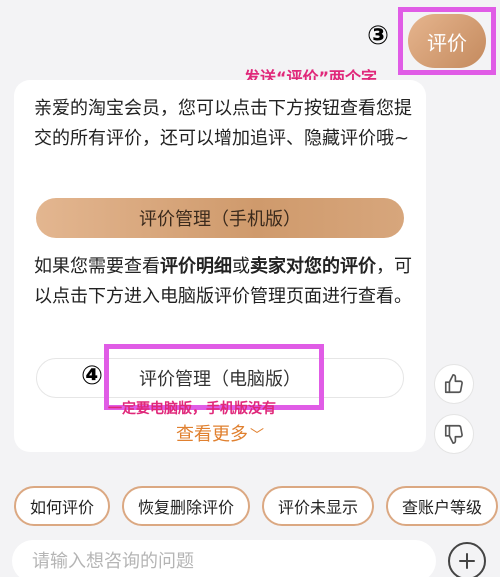 This screenshot has height=577, width=500. Describe the element at coordinates (97, 266) in the screenshot. I see `p2-text-a: 如果您需要查看` at that location.